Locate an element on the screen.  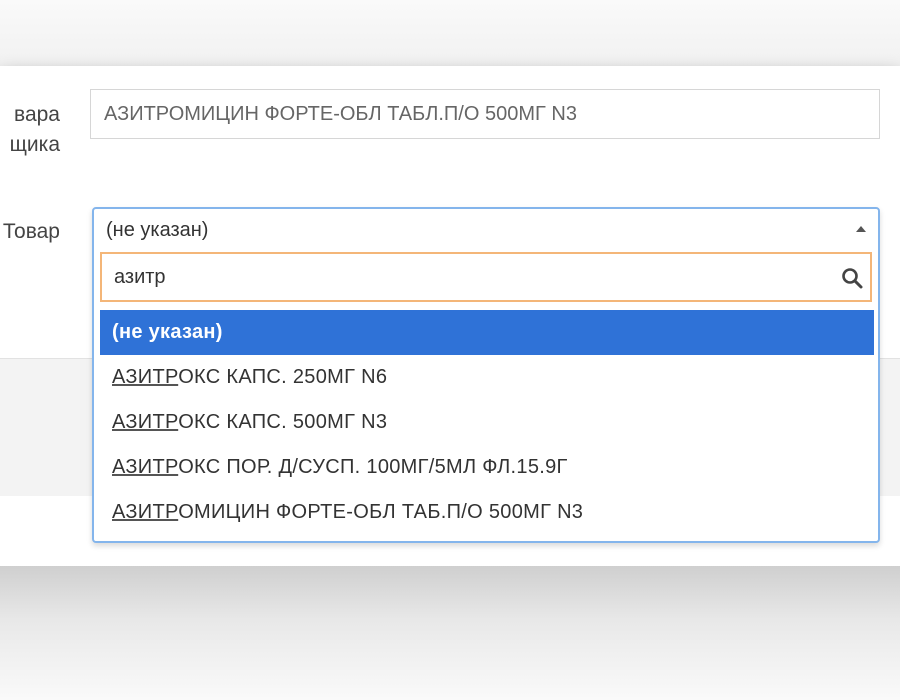
magnifier-icon is located at coordinates (852, 278).